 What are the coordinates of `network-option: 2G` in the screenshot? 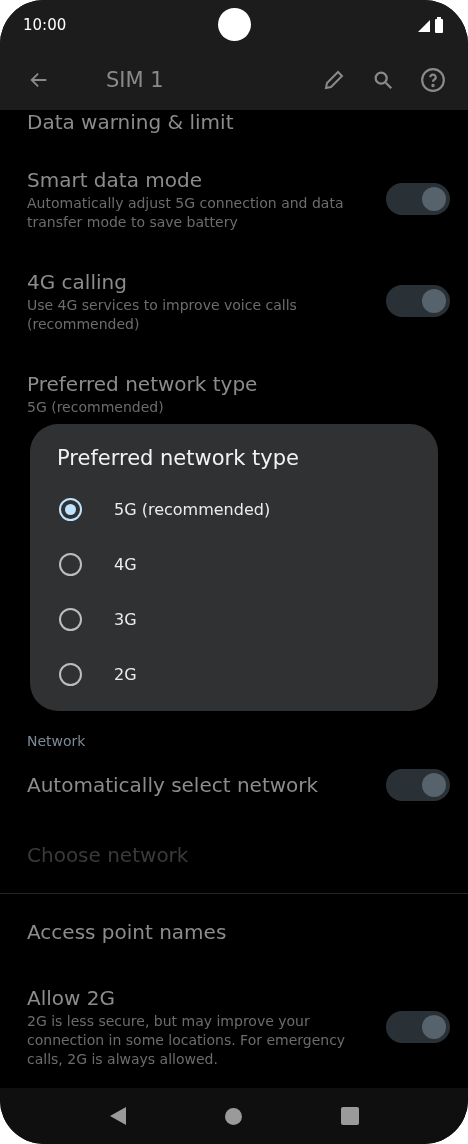 It's located at (247, 674).